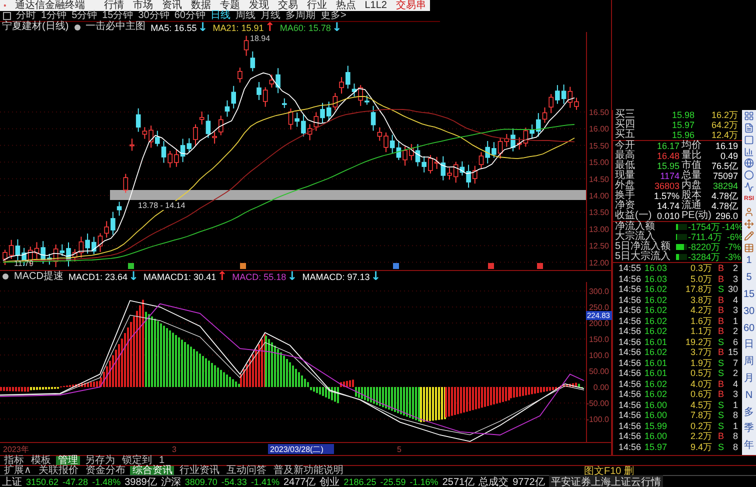 The image size is (756, 487). Describe the element at coordinates (749, 295) in the screenshot. I see `period-button: 15` at that location.